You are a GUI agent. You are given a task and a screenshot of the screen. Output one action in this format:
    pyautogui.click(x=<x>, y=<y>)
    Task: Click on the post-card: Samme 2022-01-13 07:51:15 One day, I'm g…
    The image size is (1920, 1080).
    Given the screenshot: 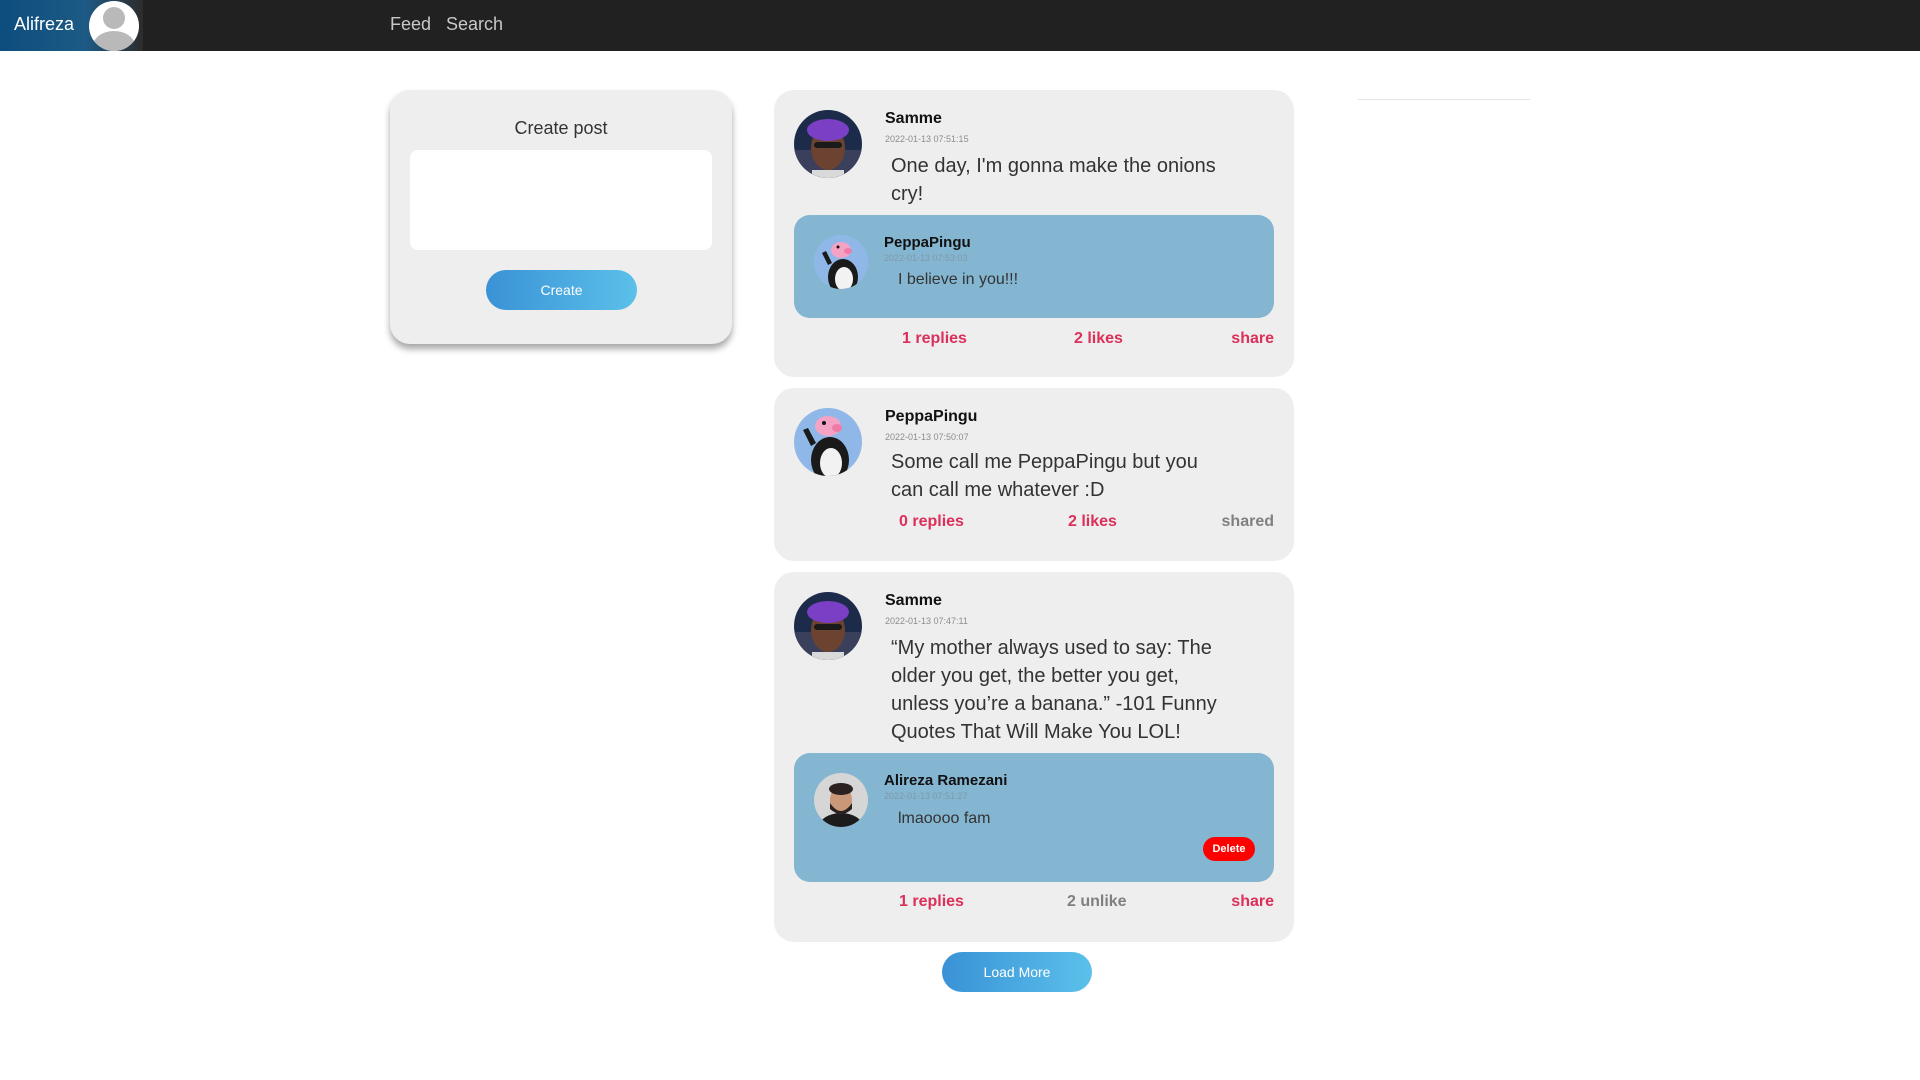 What is the action you would take?
    pyautogui.click(x=1034, y=233)
    